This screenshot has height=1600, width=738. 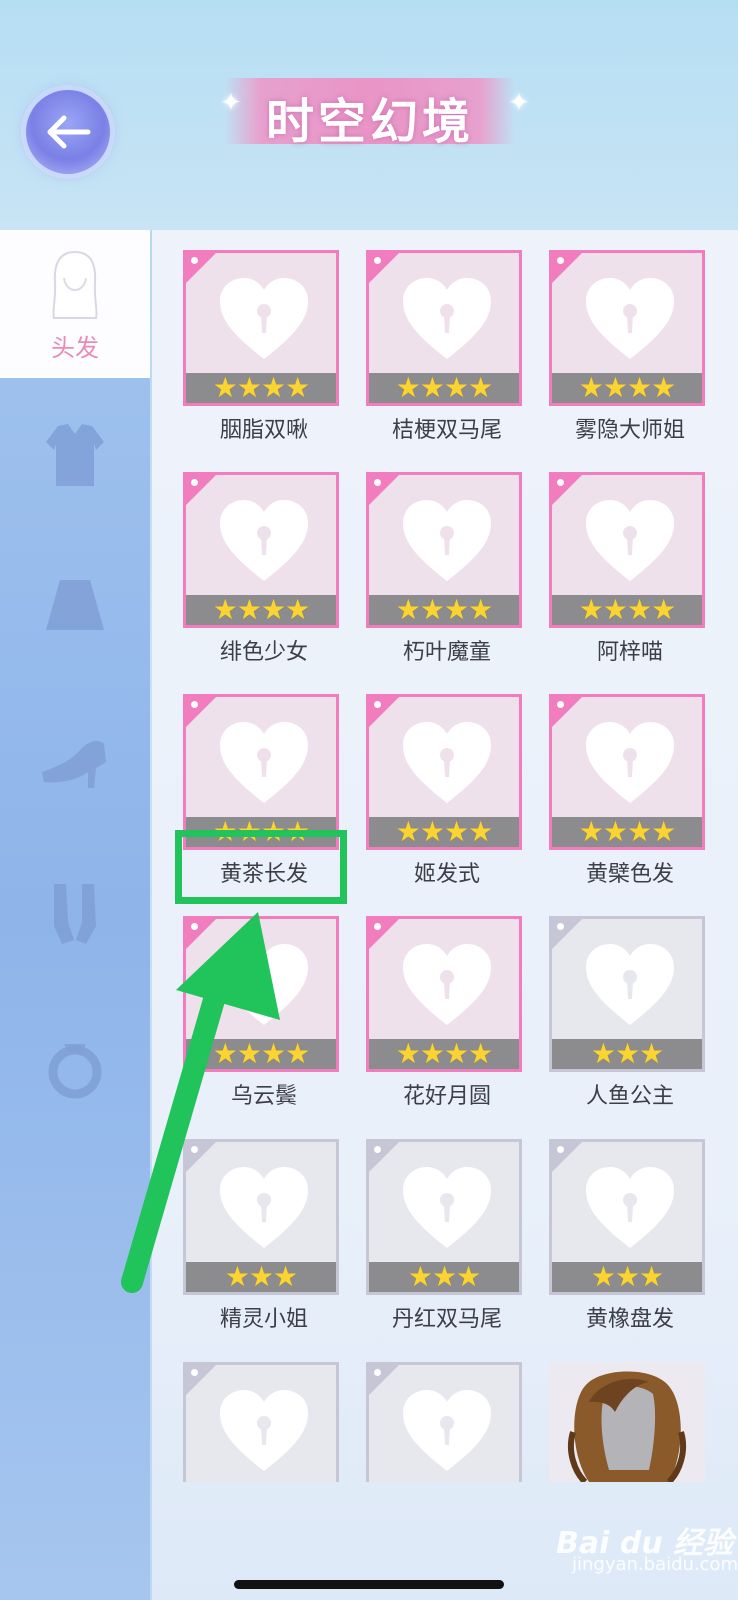 I want to click on item-name: 朽叶魔童, so click(x=446, y=652).